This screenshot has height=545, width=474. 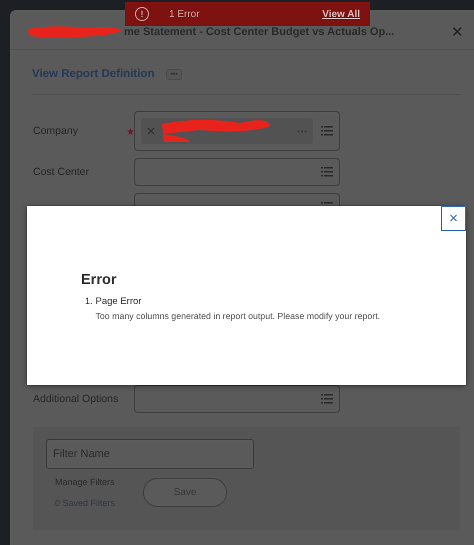 I want to click on remove-icon, so click(x=151, y=131).